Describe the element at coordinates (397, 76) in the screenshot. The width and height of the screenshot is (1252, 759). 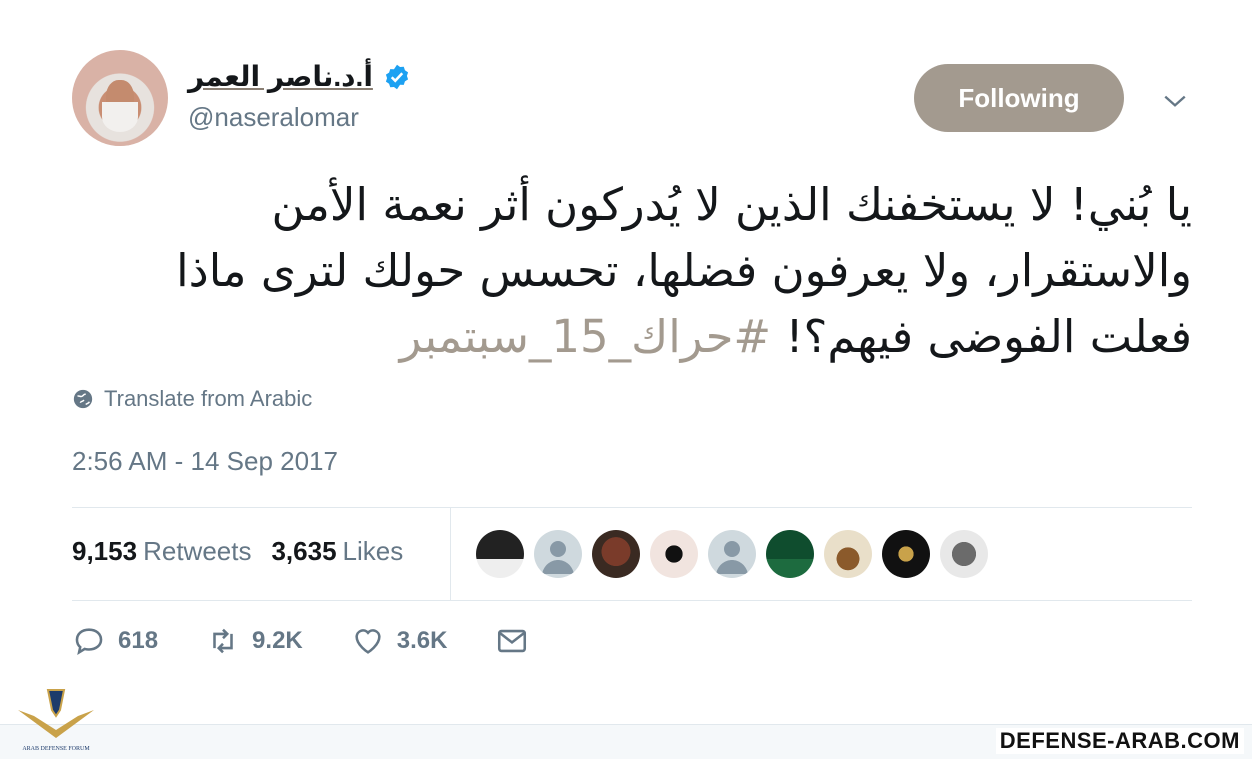
I see `verified-badge-icon` at that location.